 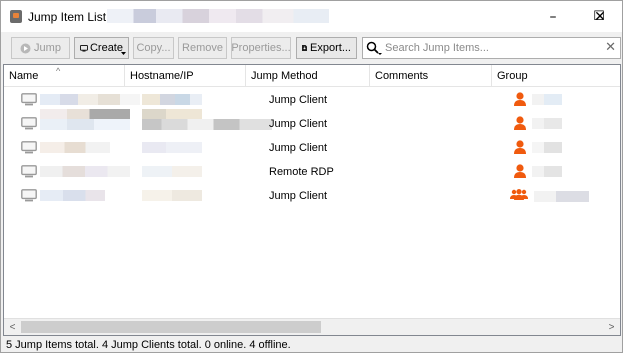 What do you see at coordinates (301, 172) in the screenshot?
I see `jump-method-cell: Remote RDP` at bounding box center [301, 172].